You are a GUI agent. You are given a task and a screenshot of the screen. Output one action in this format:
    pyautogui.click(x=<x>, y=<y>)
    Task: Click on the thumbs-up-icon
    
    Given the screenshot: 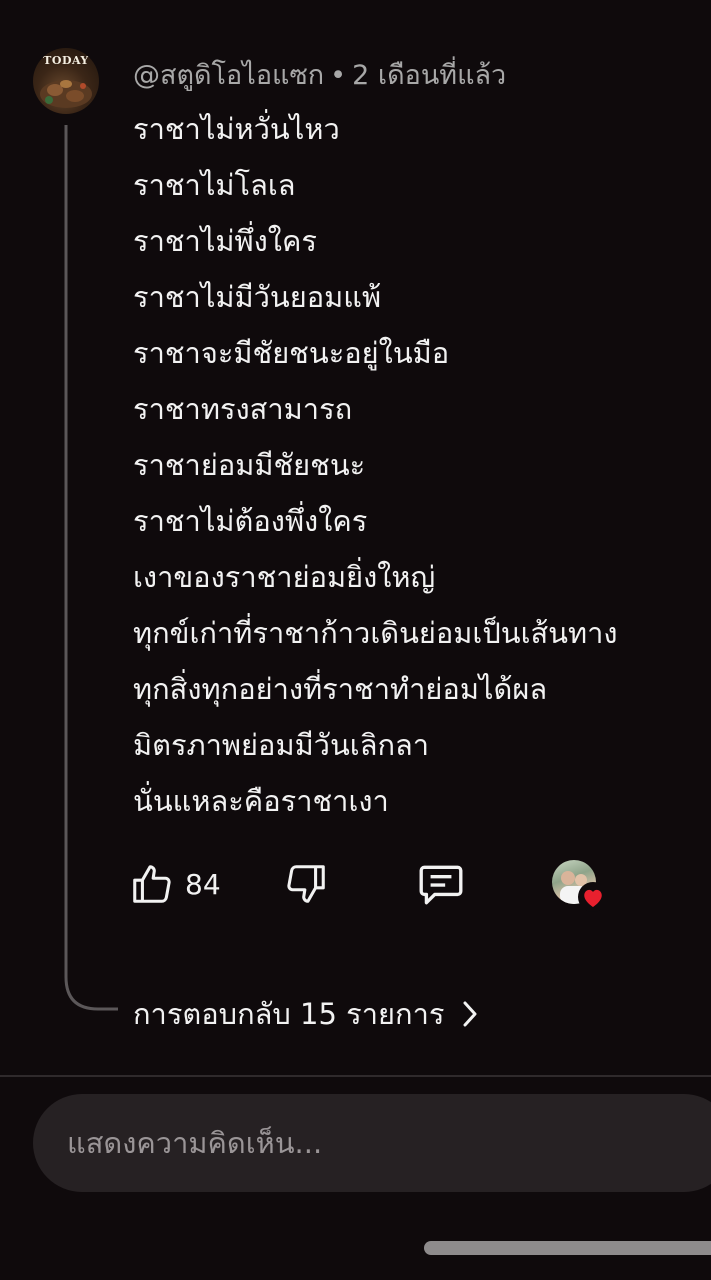 What is the action you would take?
    pyautogui.click(x=152, y=884)
    